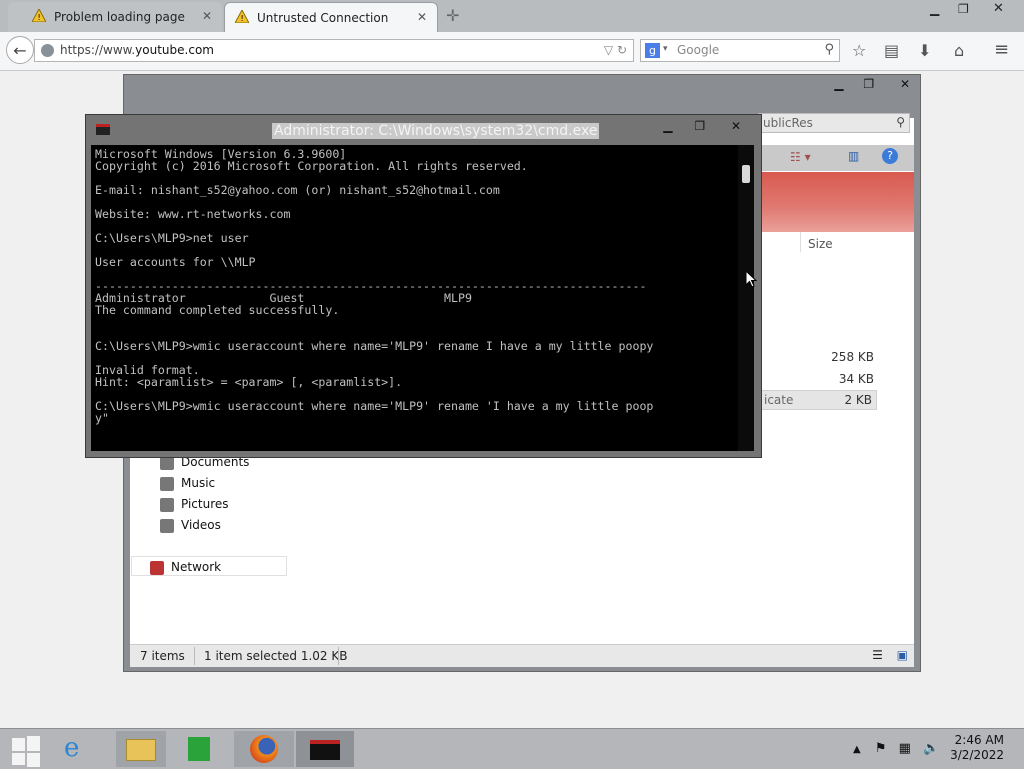 The width and height of the screenshot is (1024, 769). I want to click on tab-untrusted-connection: ! Untrusted Connection ✕, so click(331, 17).